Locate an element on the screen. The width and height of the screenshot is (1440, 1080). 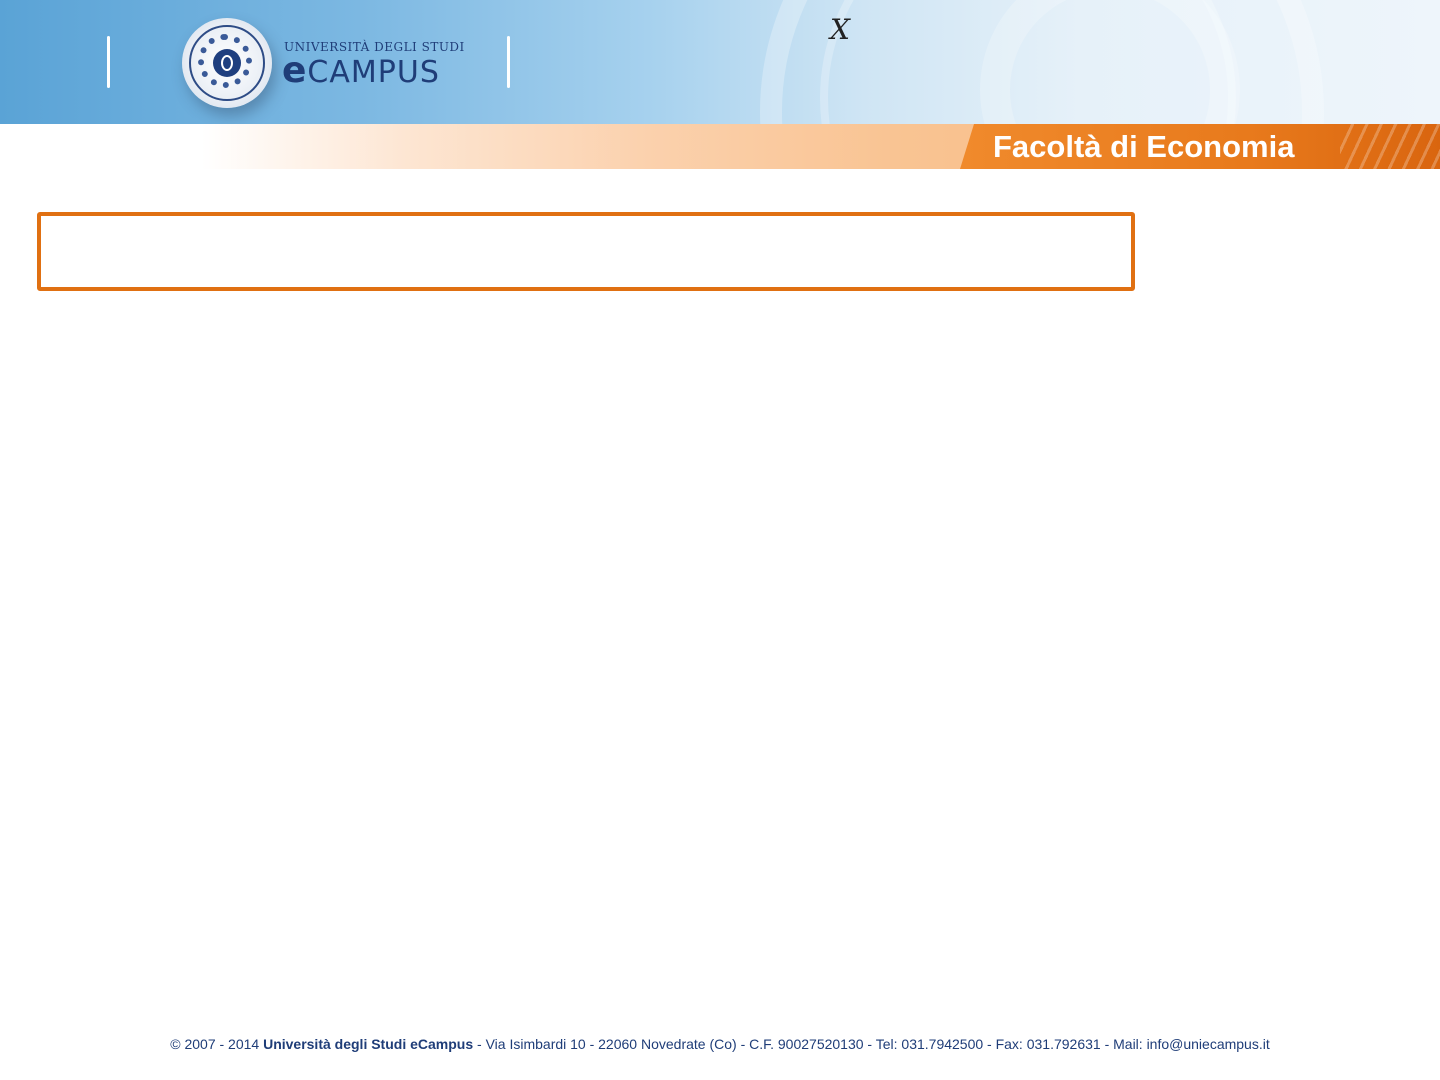
logo-name-e: e is located at coordinates (295, 70).